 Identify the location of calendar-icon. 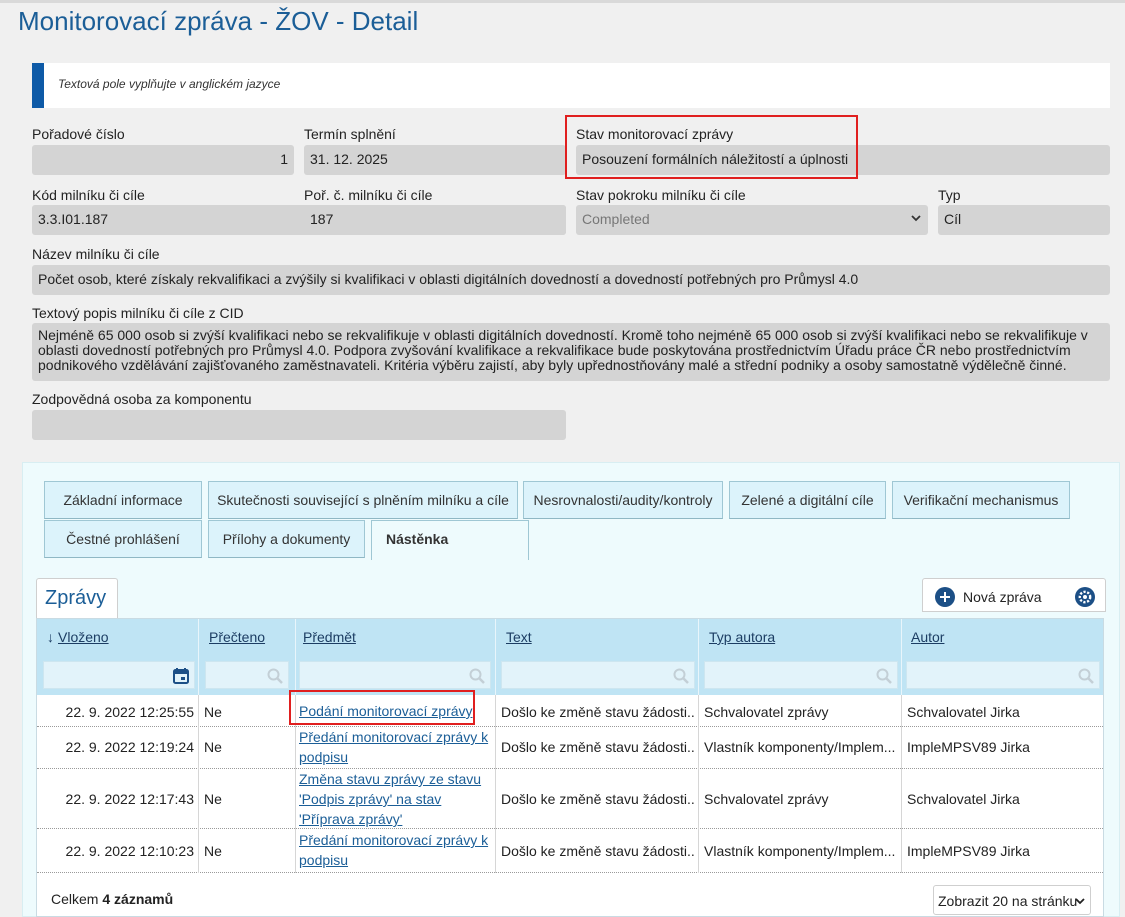
(181, 676).